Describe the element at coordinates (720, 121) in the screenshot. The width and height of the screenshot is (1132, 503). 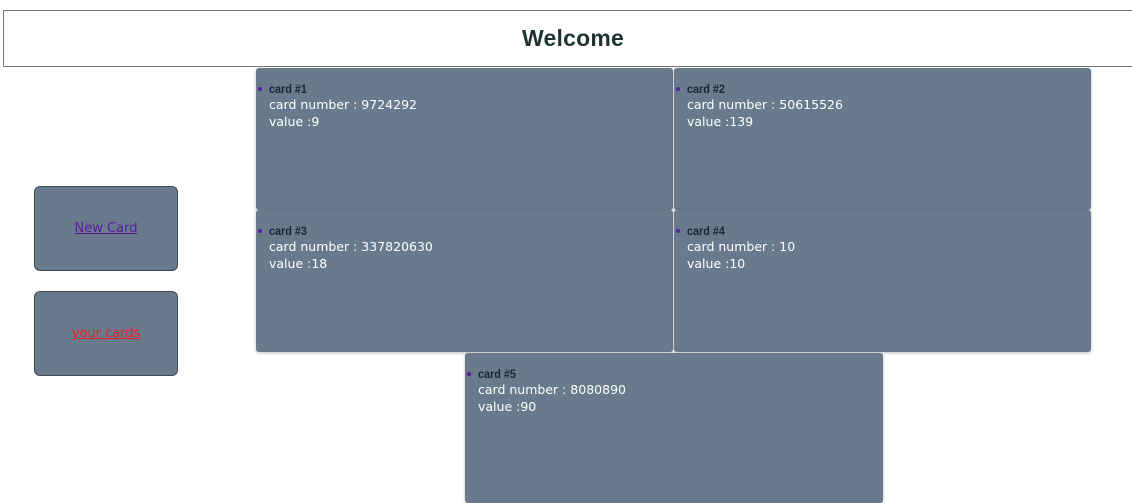
I see `card-value: value :139` at that location.